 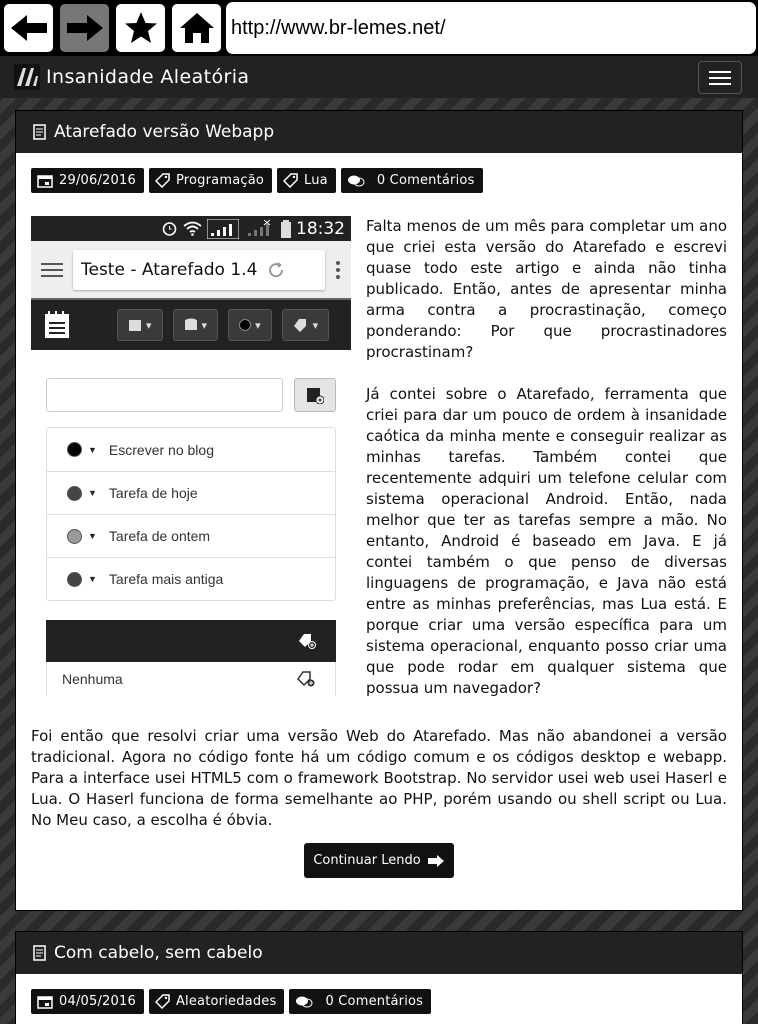 I want to click on phone-add-task-button, so click(x=315, y=395).